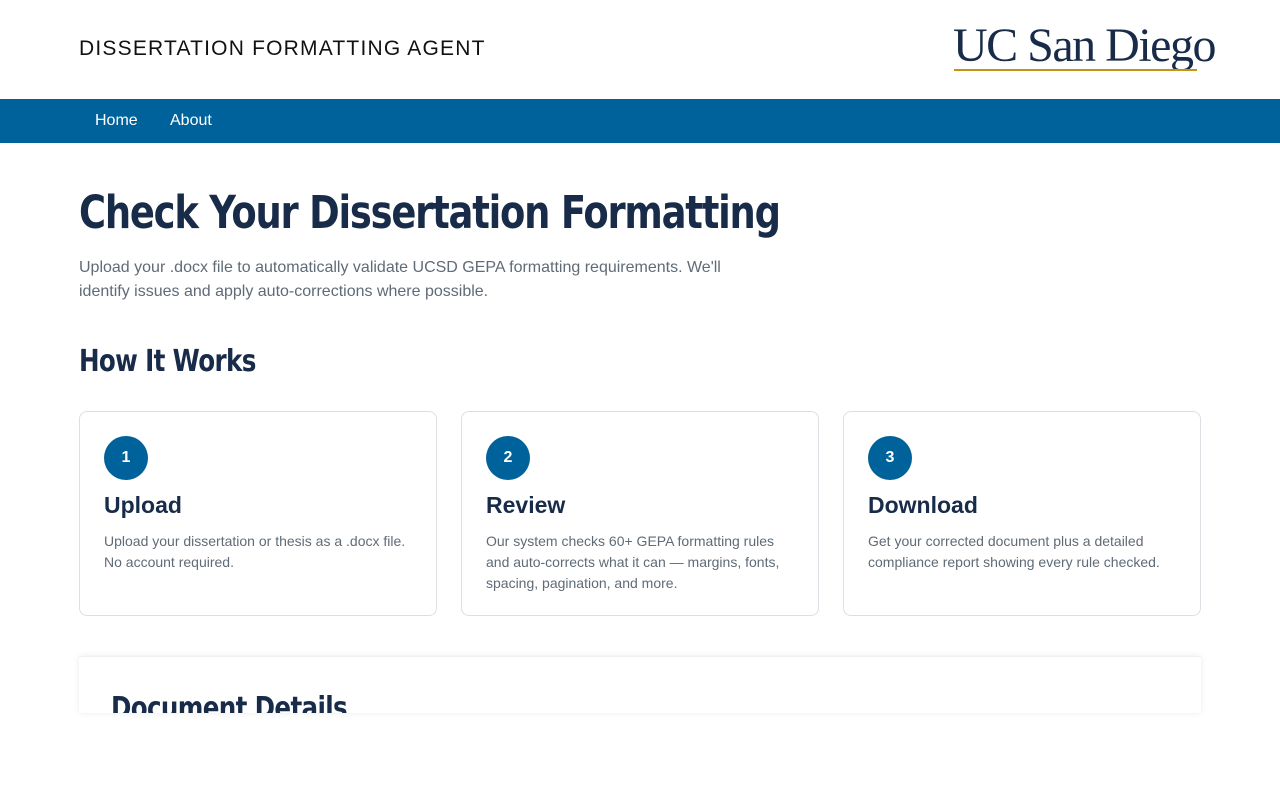 The width and height of the screenshot is (1280, 800). I want to click on step-number-badge: 2, so click(508, 458).